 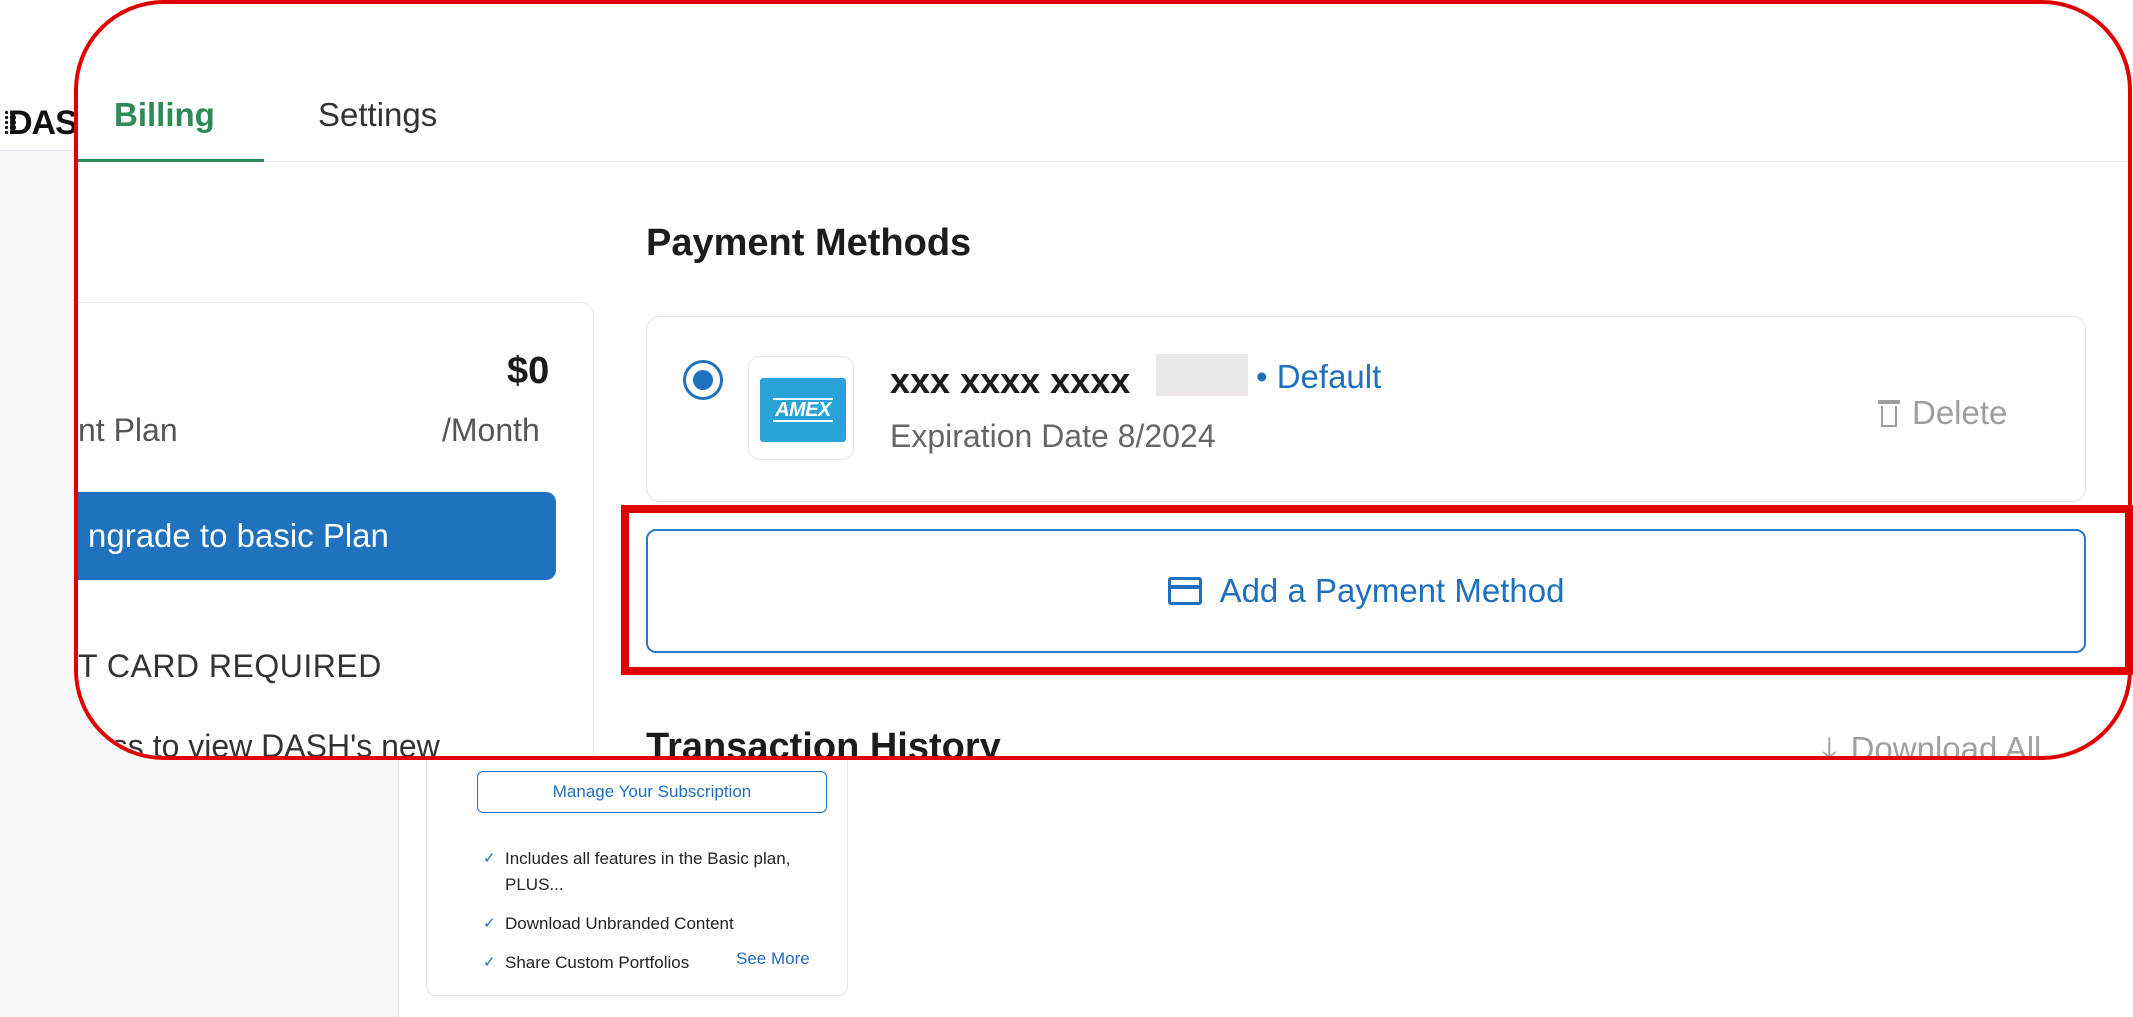 I want to click on card-expiration: Expiration Date 8/2024, so click(x=1053, y=436).